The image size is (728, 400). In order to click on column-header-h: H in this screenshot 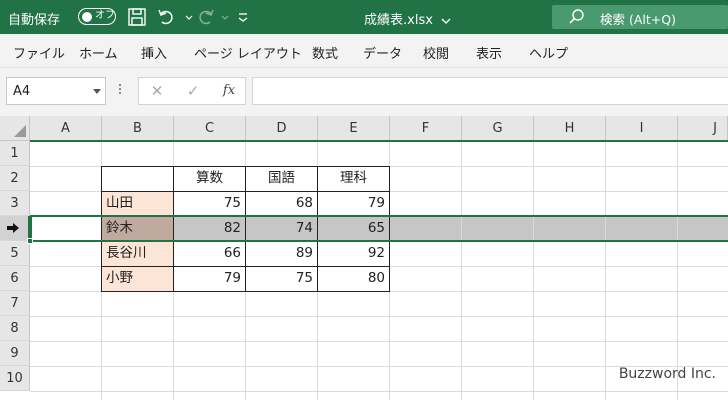, I will do `click(570, 128)`.